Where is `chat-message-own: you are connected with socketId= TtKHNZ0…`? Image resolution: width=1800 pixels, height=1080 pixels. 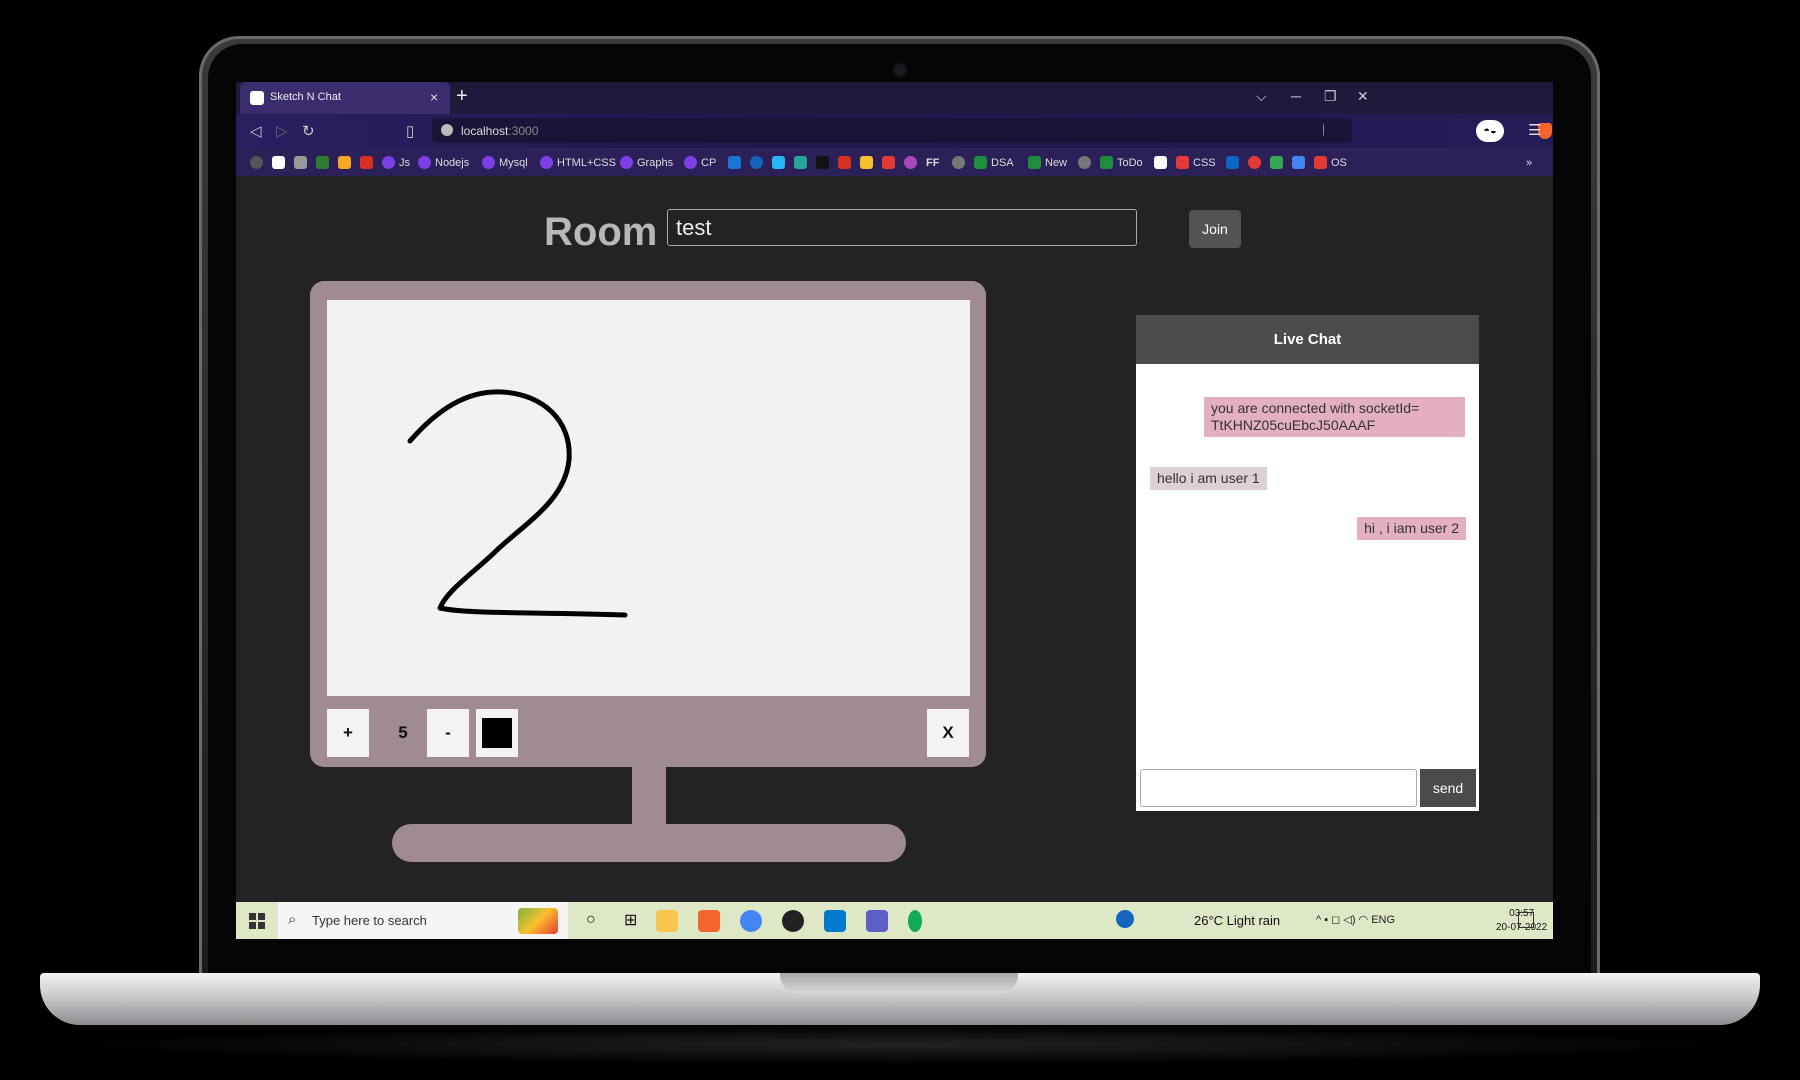
chat-message-own: you are connected with socketId= TtKHNZ0… is located at coordinates (1334, 417).